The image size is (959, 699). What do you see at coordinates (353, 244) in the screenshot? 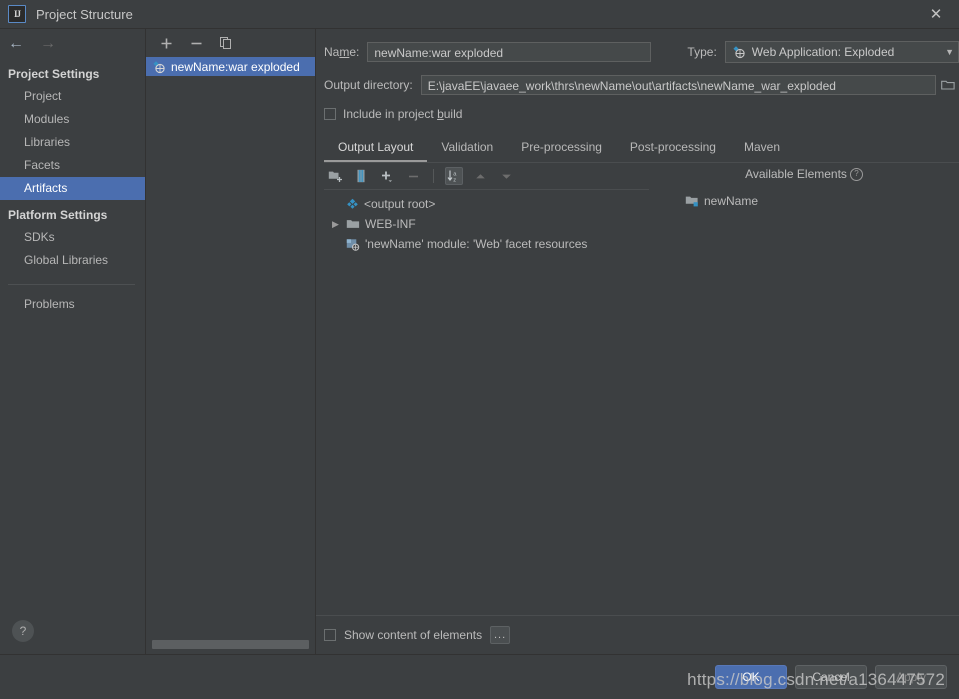
I see `facet-resources-icon` at bounding box center [353, 244].